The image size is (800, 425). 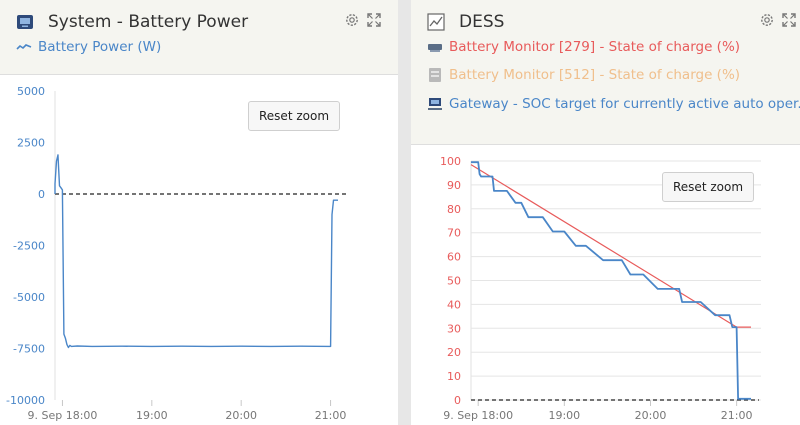 I want to click on y-tick-label: 50, so click(x=454, y=281).